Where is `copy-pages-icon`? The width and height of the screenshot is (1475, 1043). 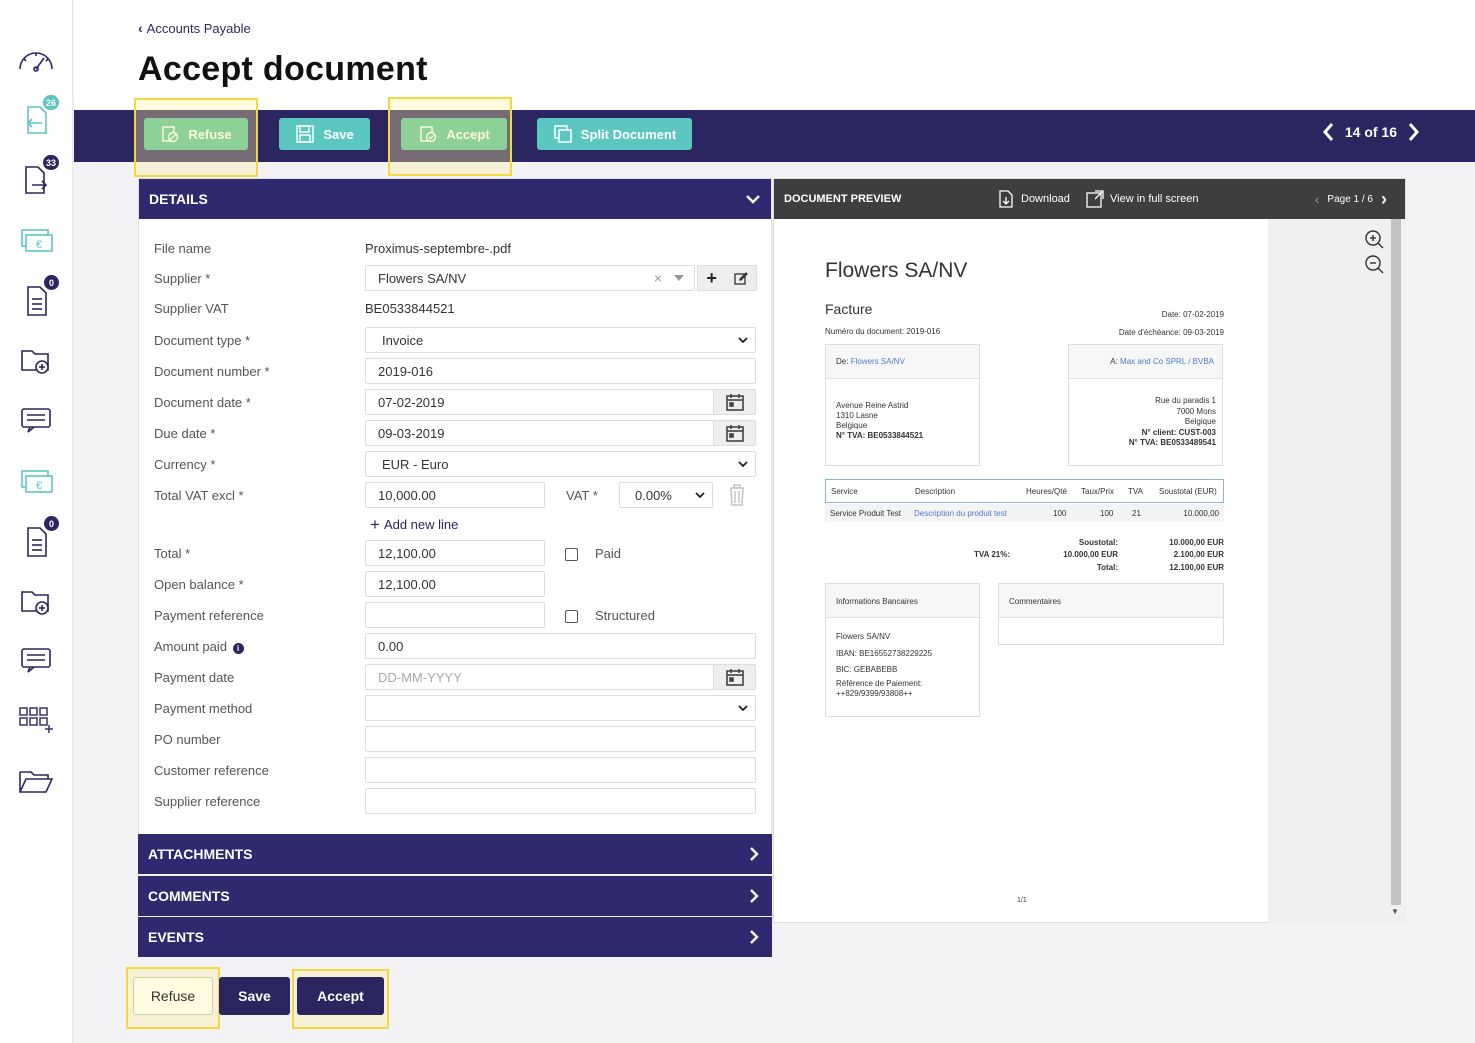 copy-pages-icon is located at coordinates (563, 134).